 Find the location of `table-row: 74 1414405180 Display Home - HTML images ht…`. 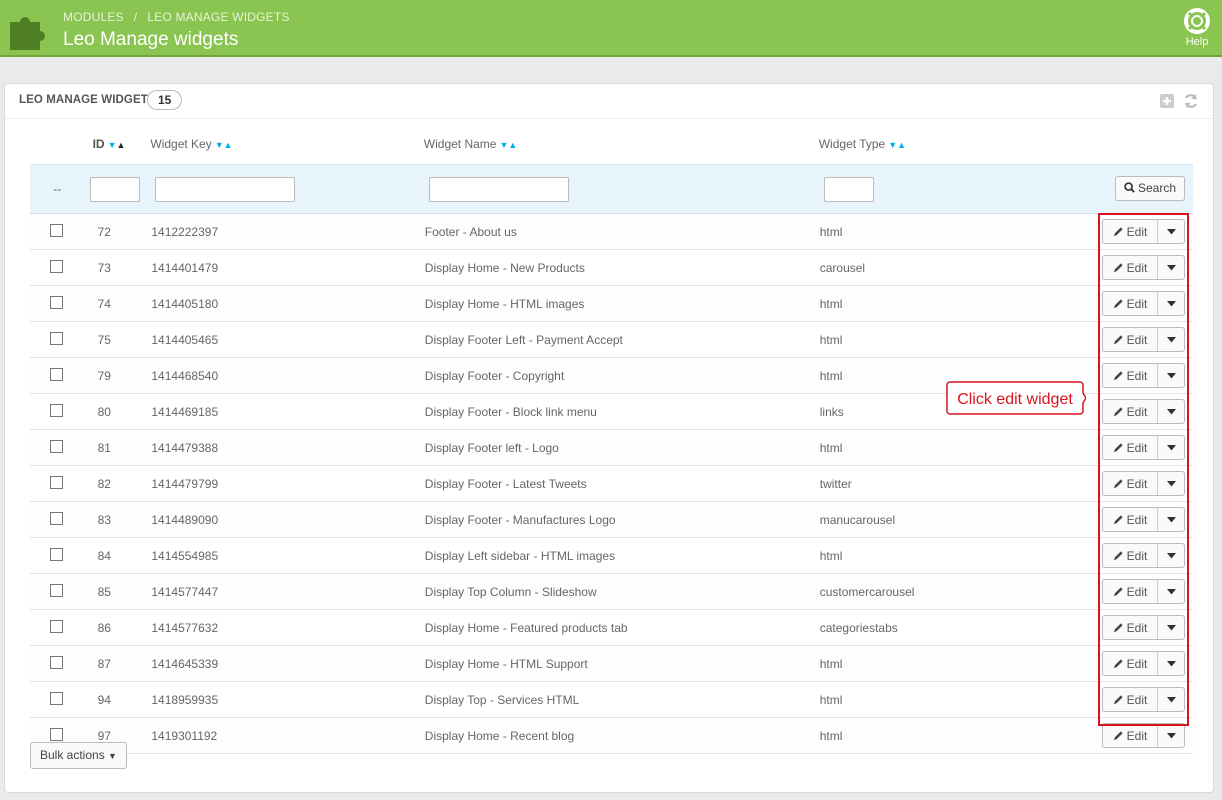

table-row: 74 1414405180 Display Home - HTML images ht… is located at coordinates (611, 303).